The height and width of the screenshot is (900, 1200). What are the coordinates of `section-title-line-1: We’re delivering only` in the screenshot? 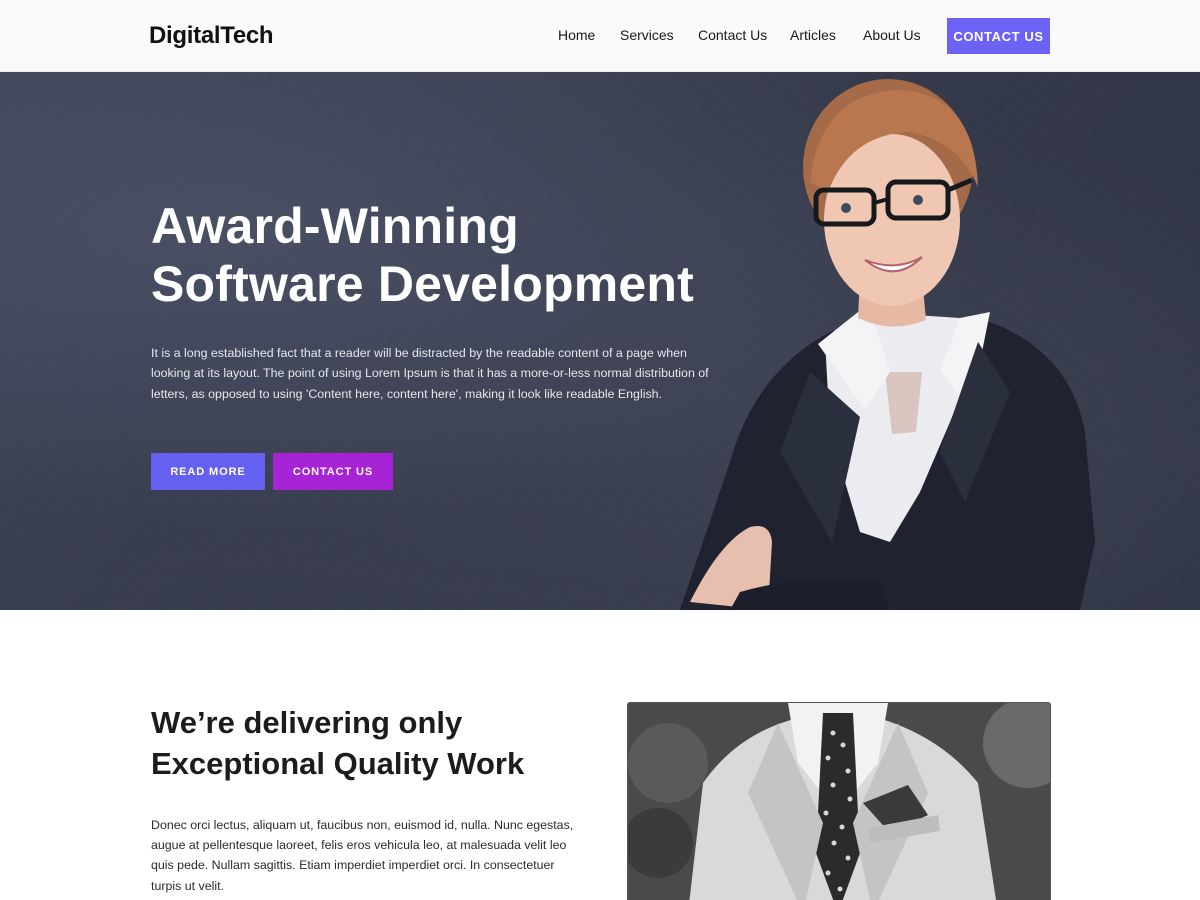 It's located at (307, 722).